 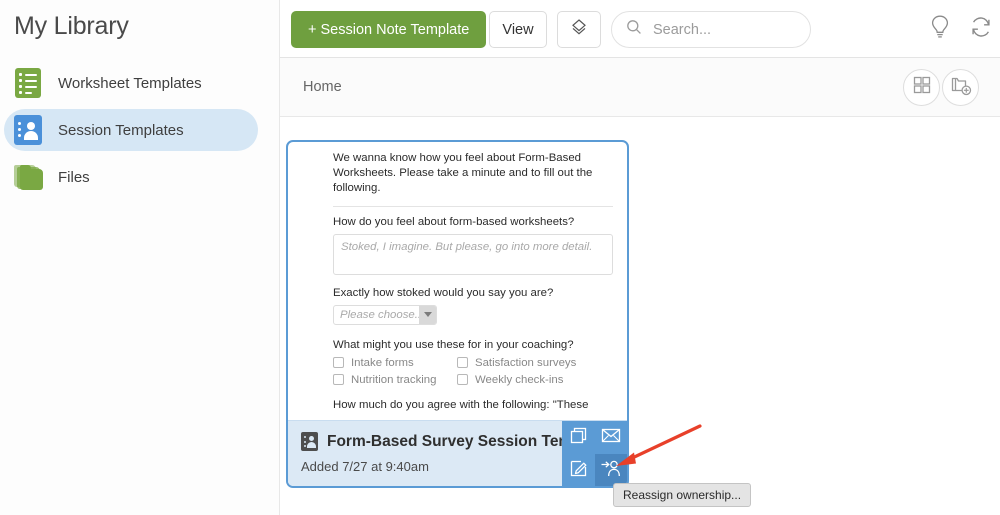 I want to click on preview-divider, so click(x=473, y=206).